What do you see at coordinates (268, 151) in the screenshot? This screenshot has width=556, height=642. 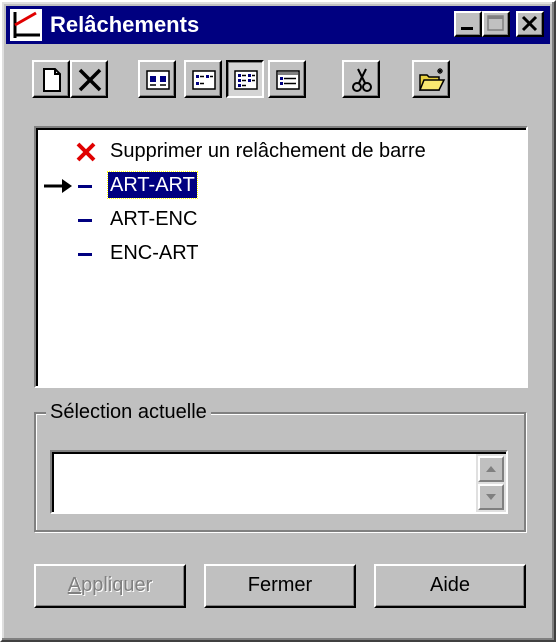 I see `list-item-label: Supprimer un relâchement de barre` at bounding box center [268, 151].